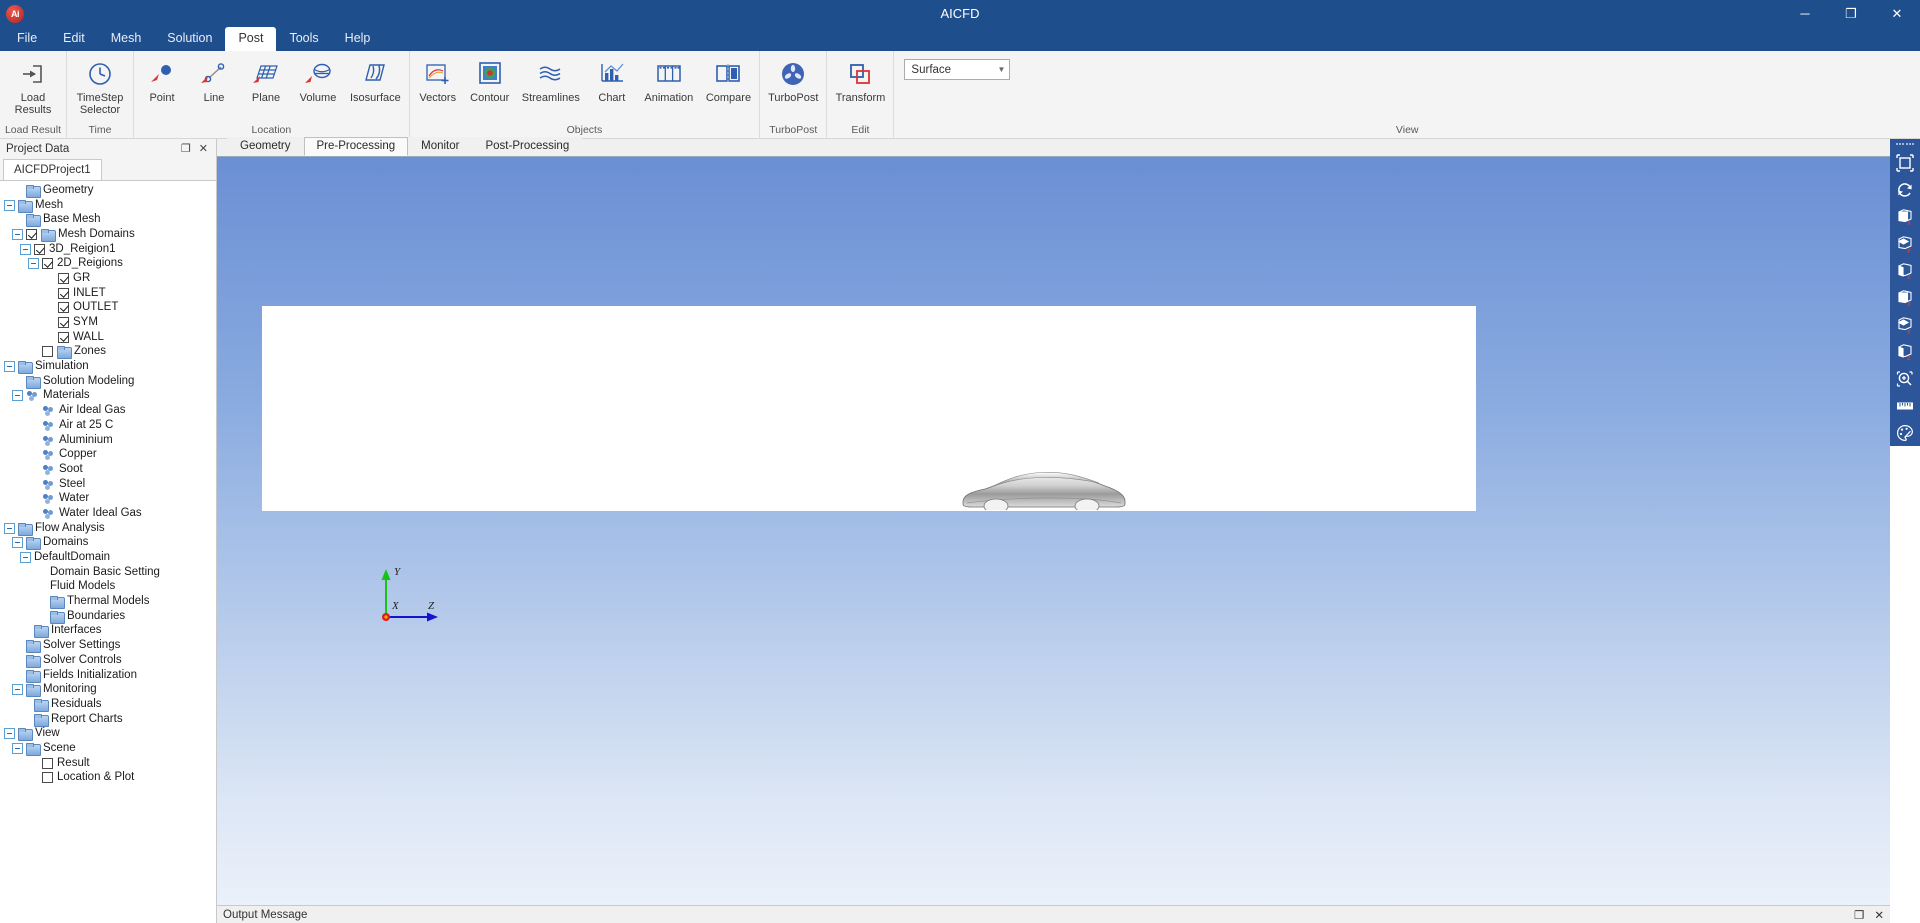 The width and height of the screenshot is (1920, 923). I want to click on zoom-box-icon, so click(1905, 378).